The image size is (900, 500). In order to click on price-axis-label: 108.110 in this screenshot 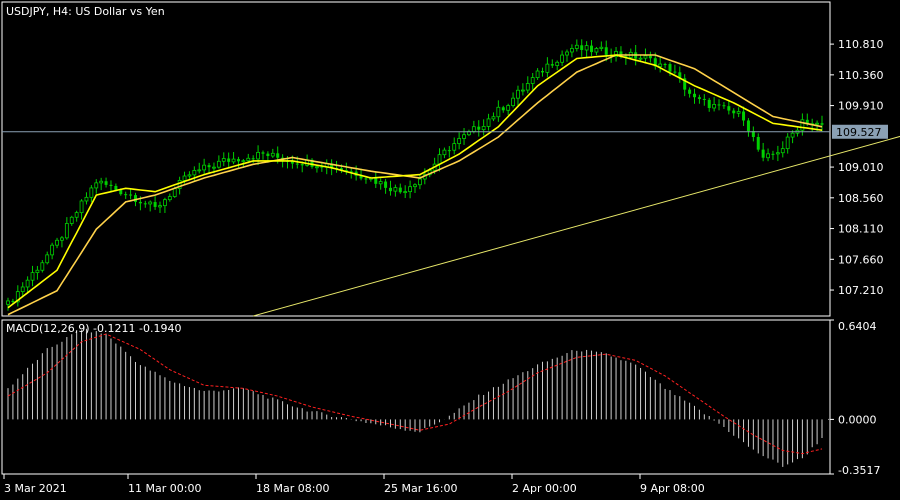, I will do `click(861, 229)`.